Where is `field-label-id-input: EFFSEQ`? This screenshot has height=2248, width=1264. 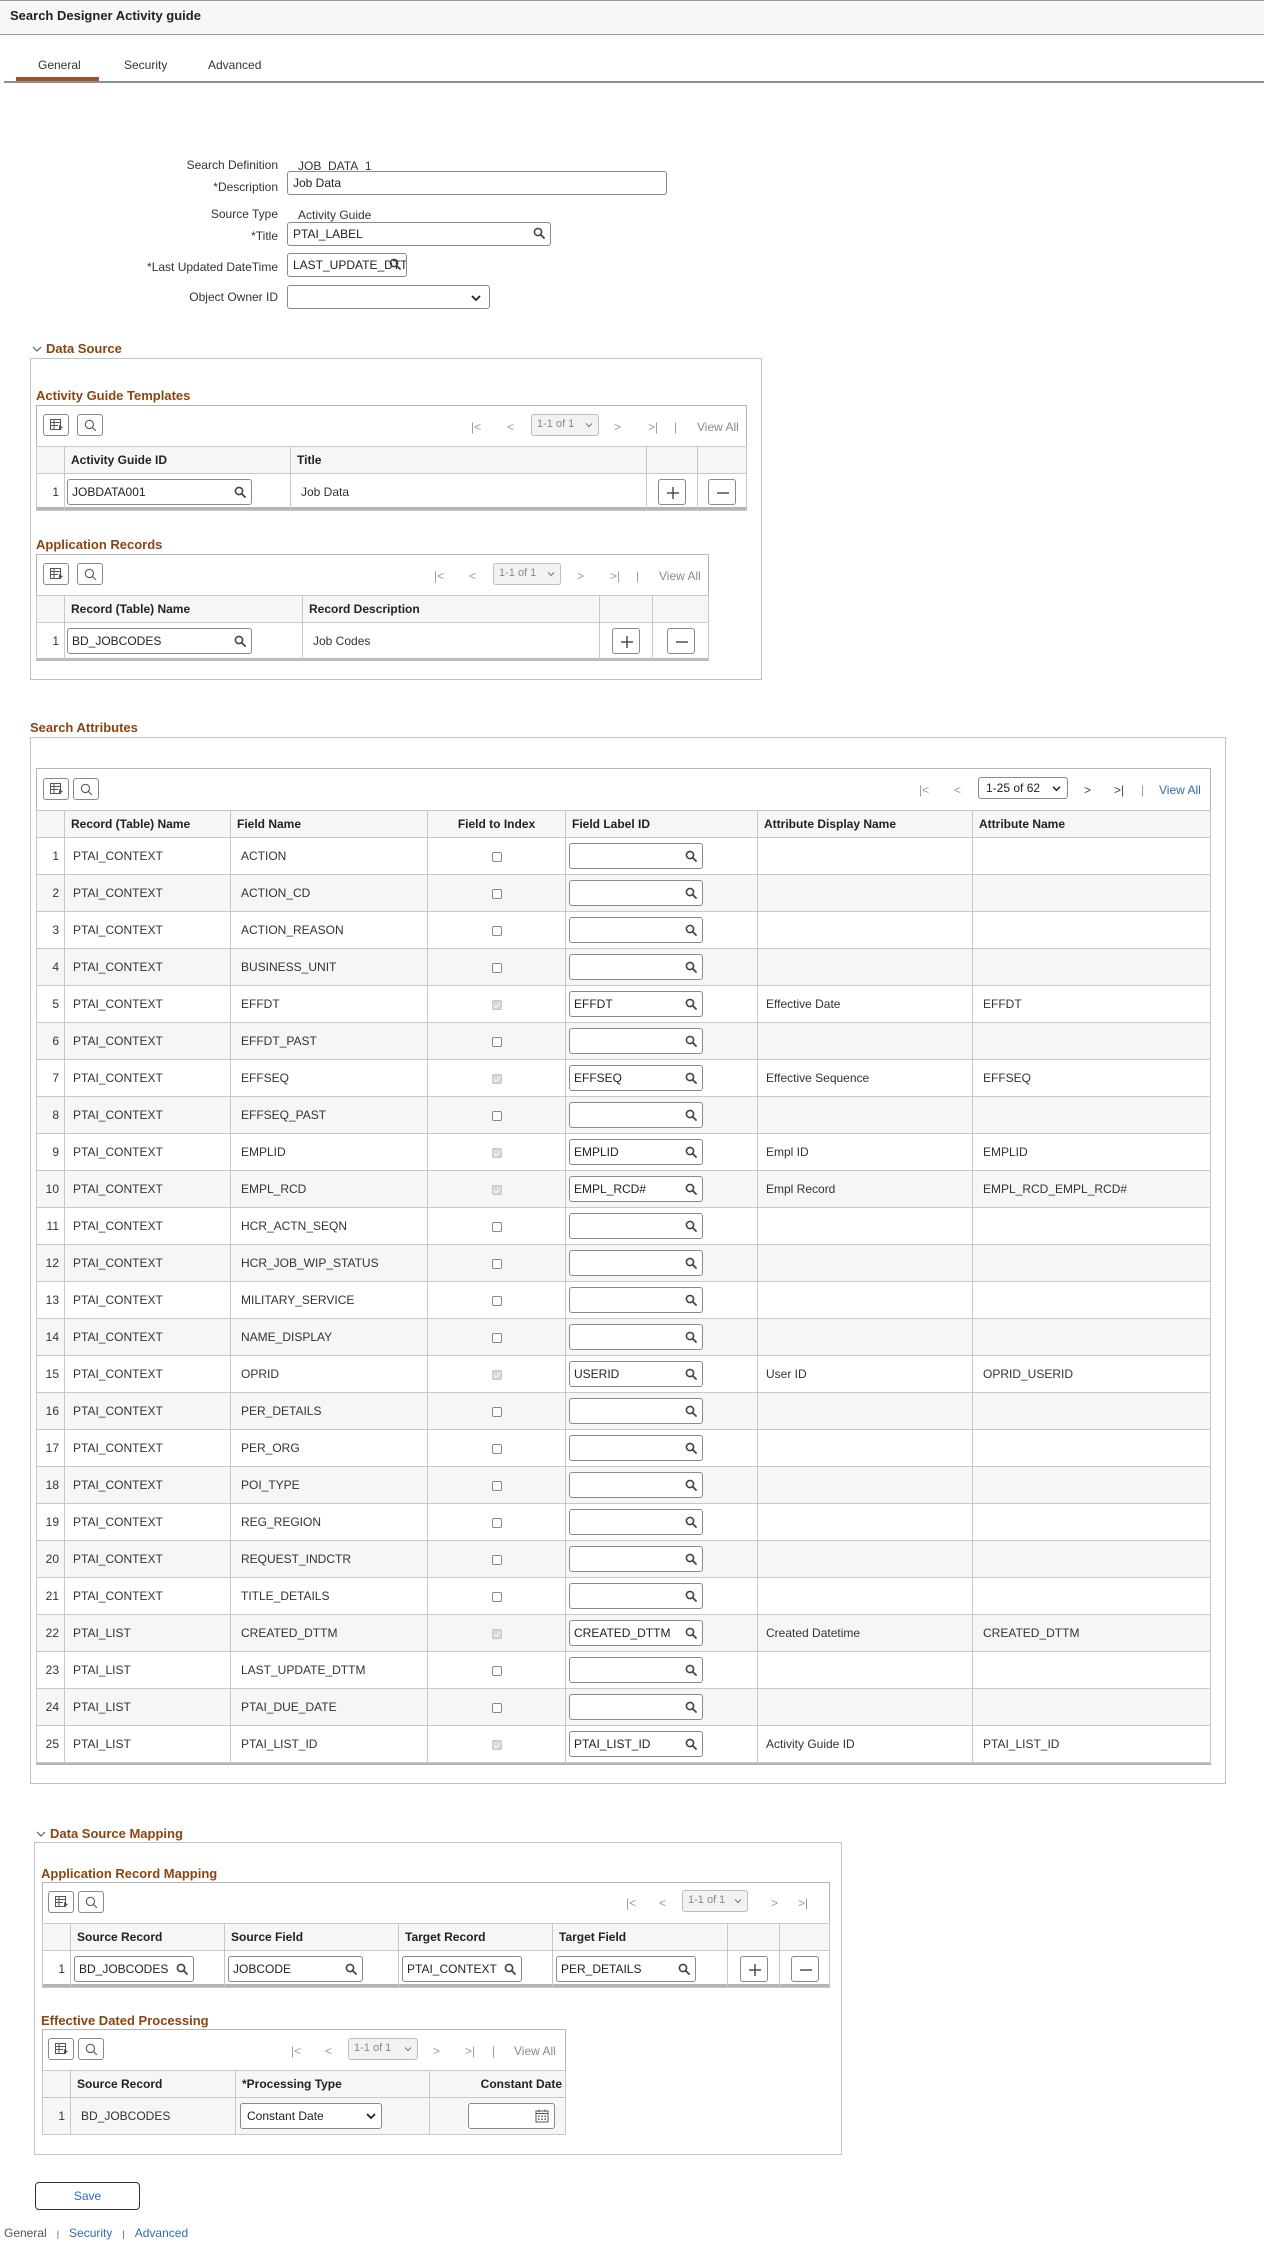 field-label-id-input: EFFSEQ is located at coordinates (636, 1078).